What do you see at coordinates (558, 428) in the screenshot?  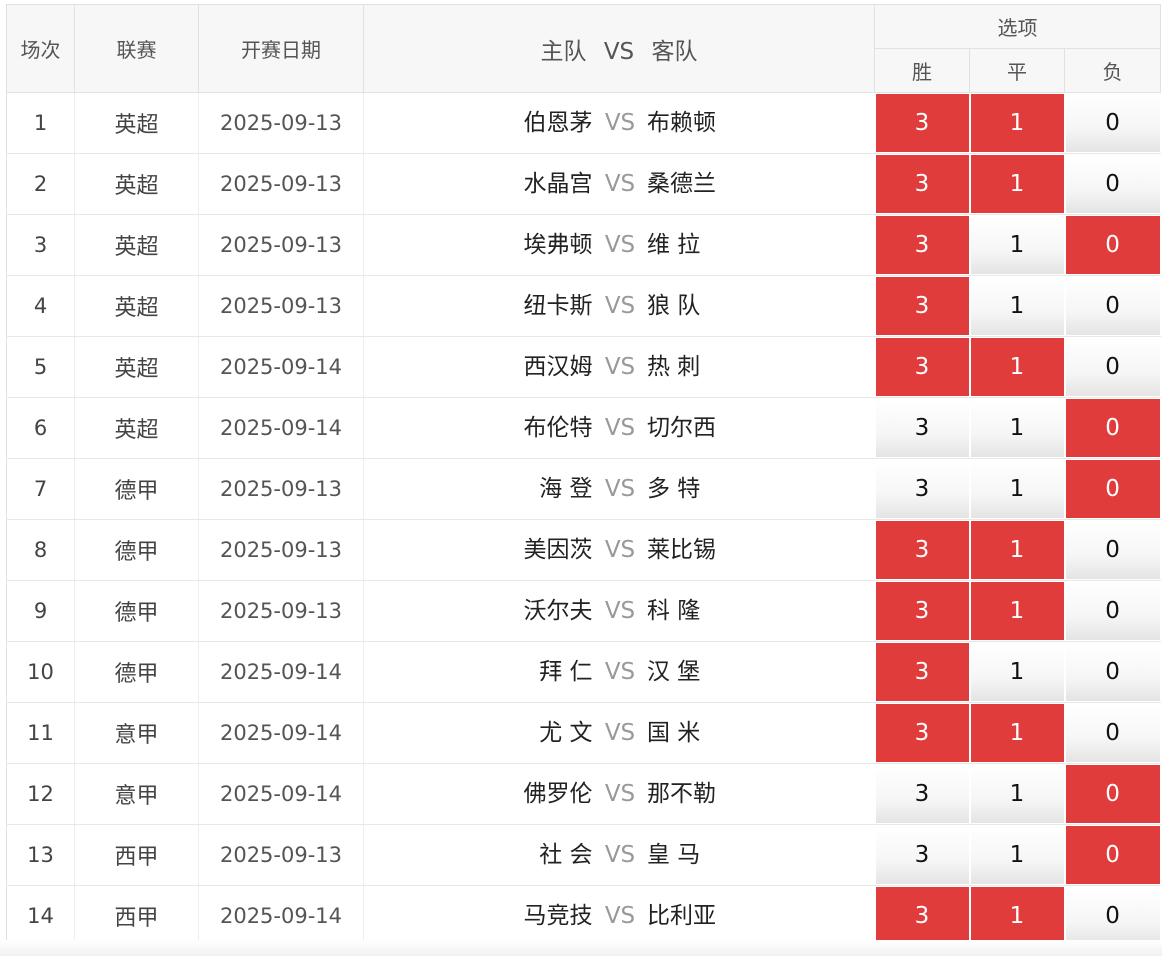 I see `home-team: 布伦特` at bounding box center [558, 428].